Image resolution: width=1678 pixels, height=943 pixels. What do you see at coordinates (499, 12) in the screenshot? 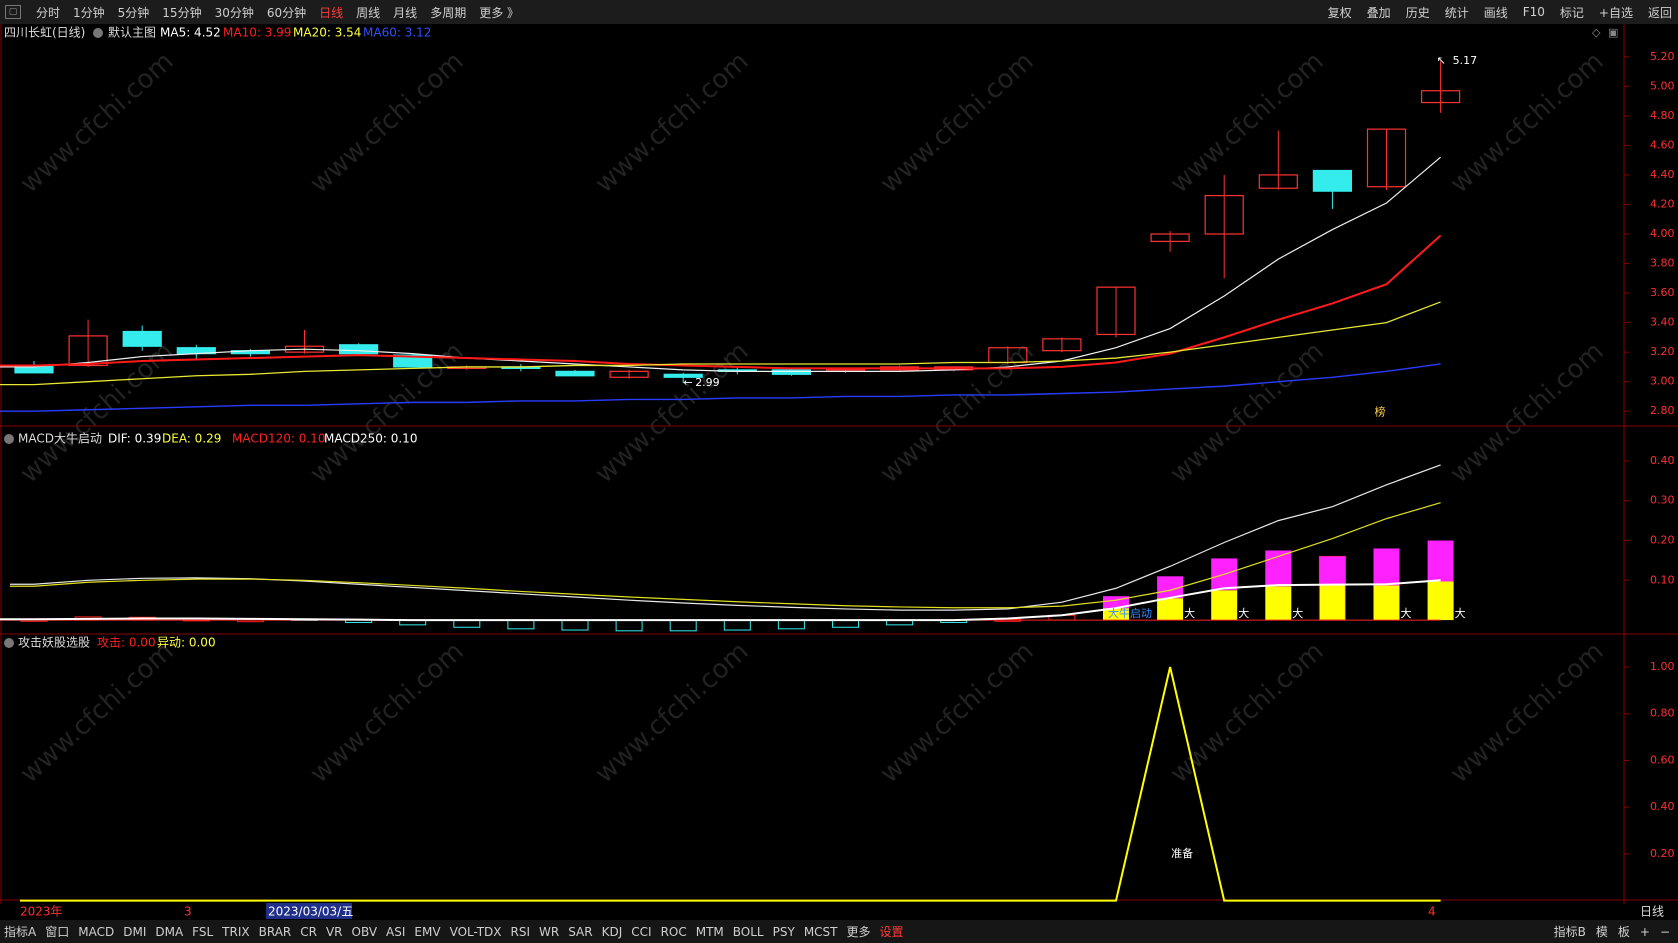
I see `tab-timeframe: 更多 》` at bounding box center [499, 12].